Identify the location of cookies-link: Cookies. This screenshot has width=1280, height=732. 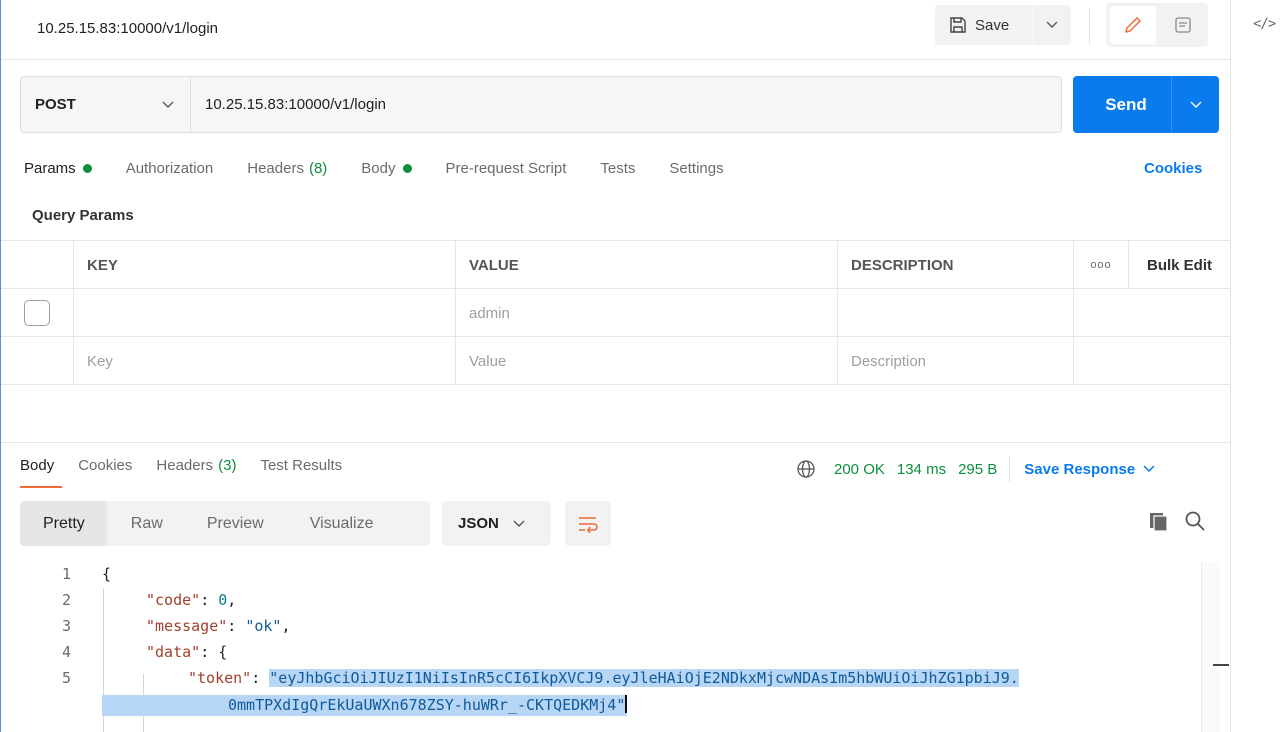
(1173, 168).